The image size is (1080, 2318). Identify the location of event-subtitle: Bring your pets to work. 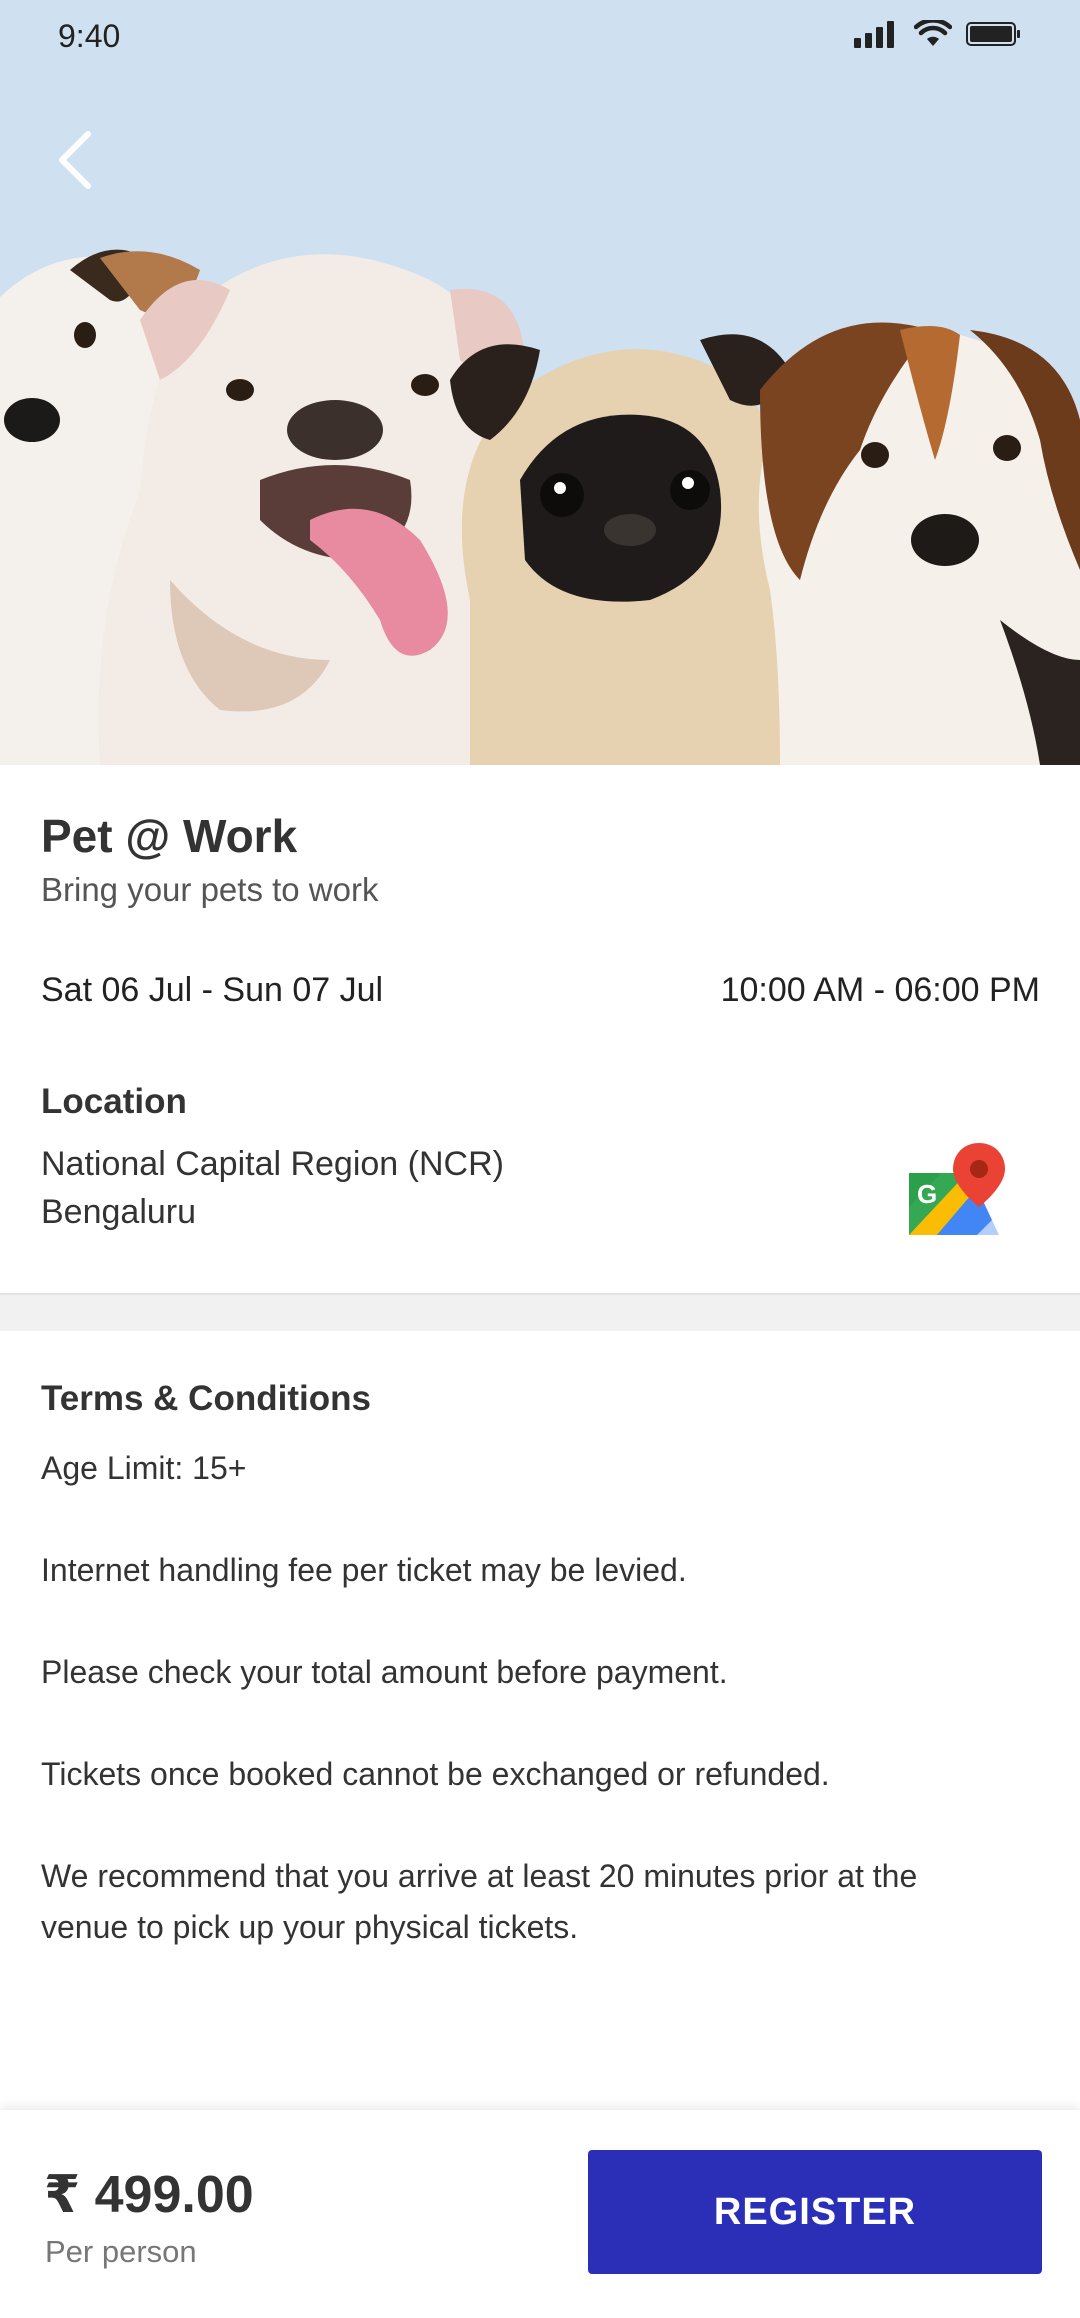
(210, 889).